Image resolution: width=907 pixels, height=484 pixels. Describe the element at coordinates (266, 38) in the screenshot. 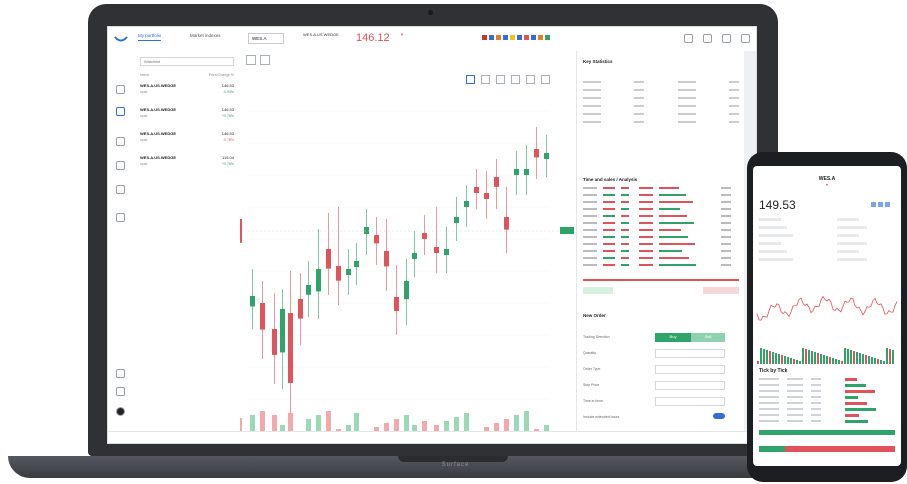

I see `symbol-input: WES.A` at that location.